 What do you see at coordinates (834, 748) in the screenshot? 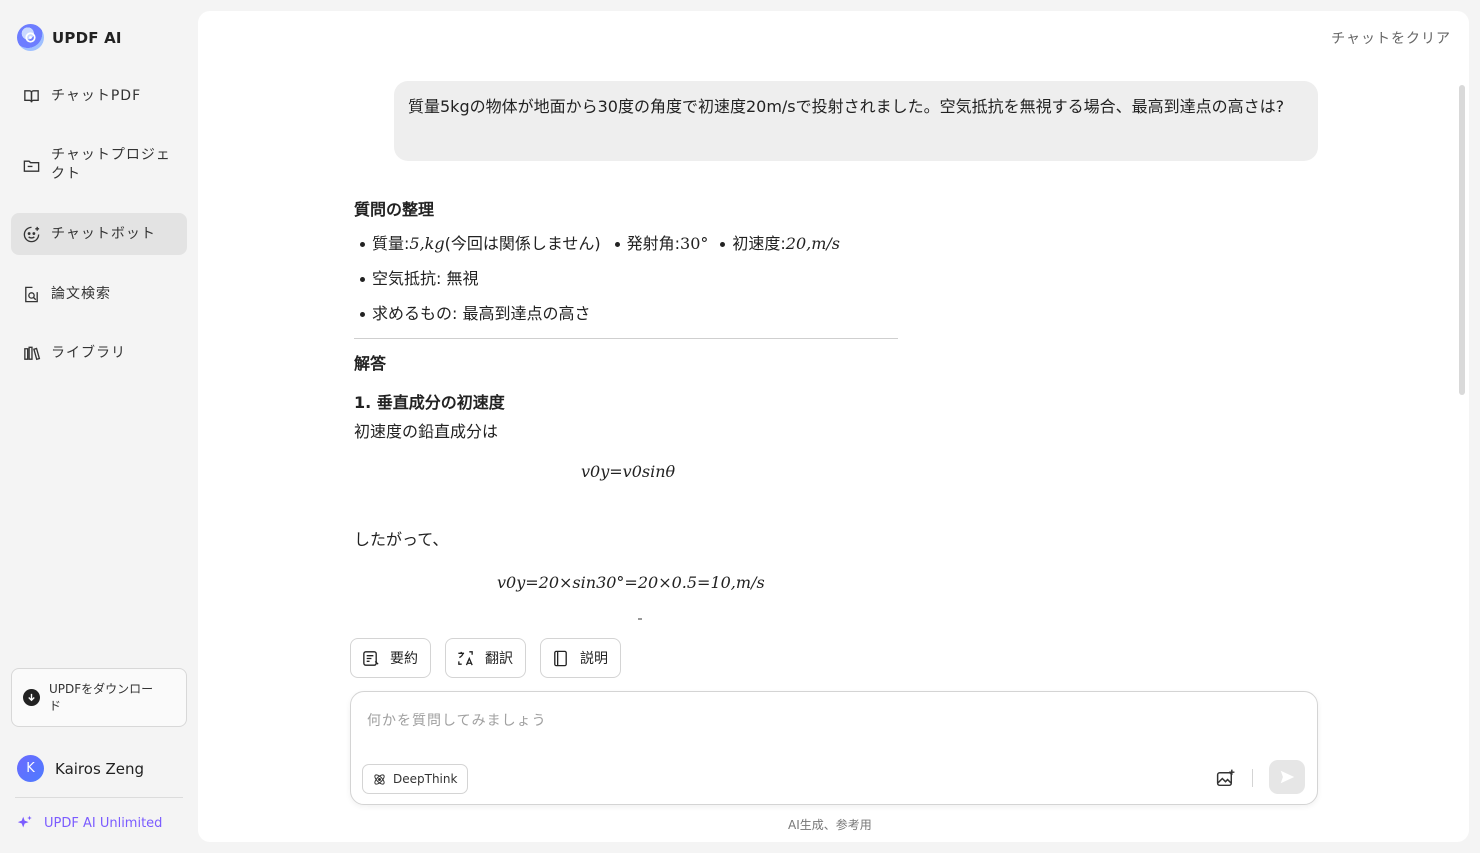
I see `chat-input-box: DeepThink` at bounding box center [834, 748].